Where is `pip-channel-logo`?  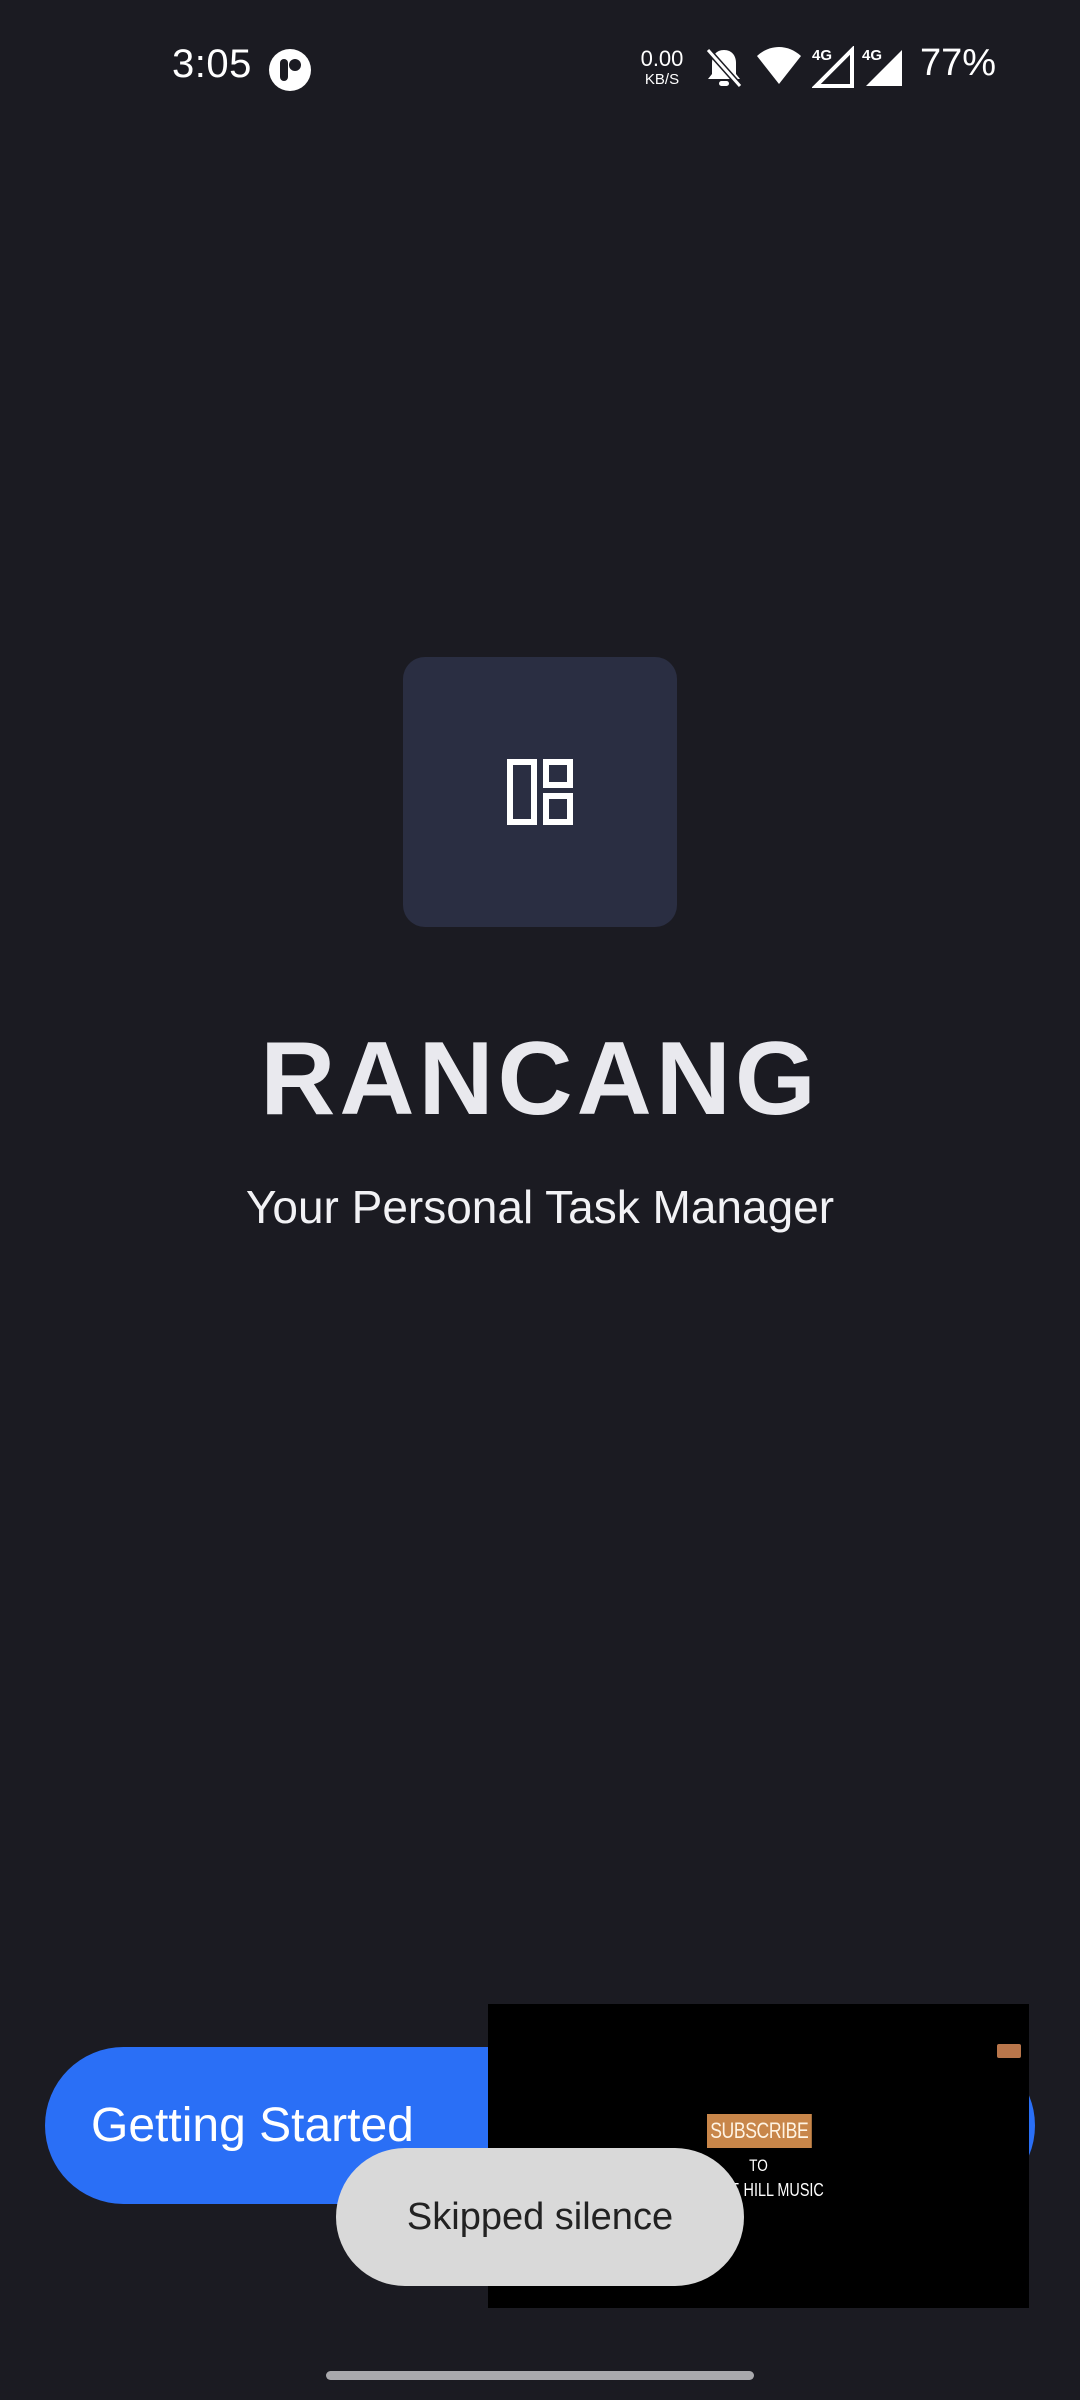 pip-channel-logo is located at coordinates (1009, 2051).